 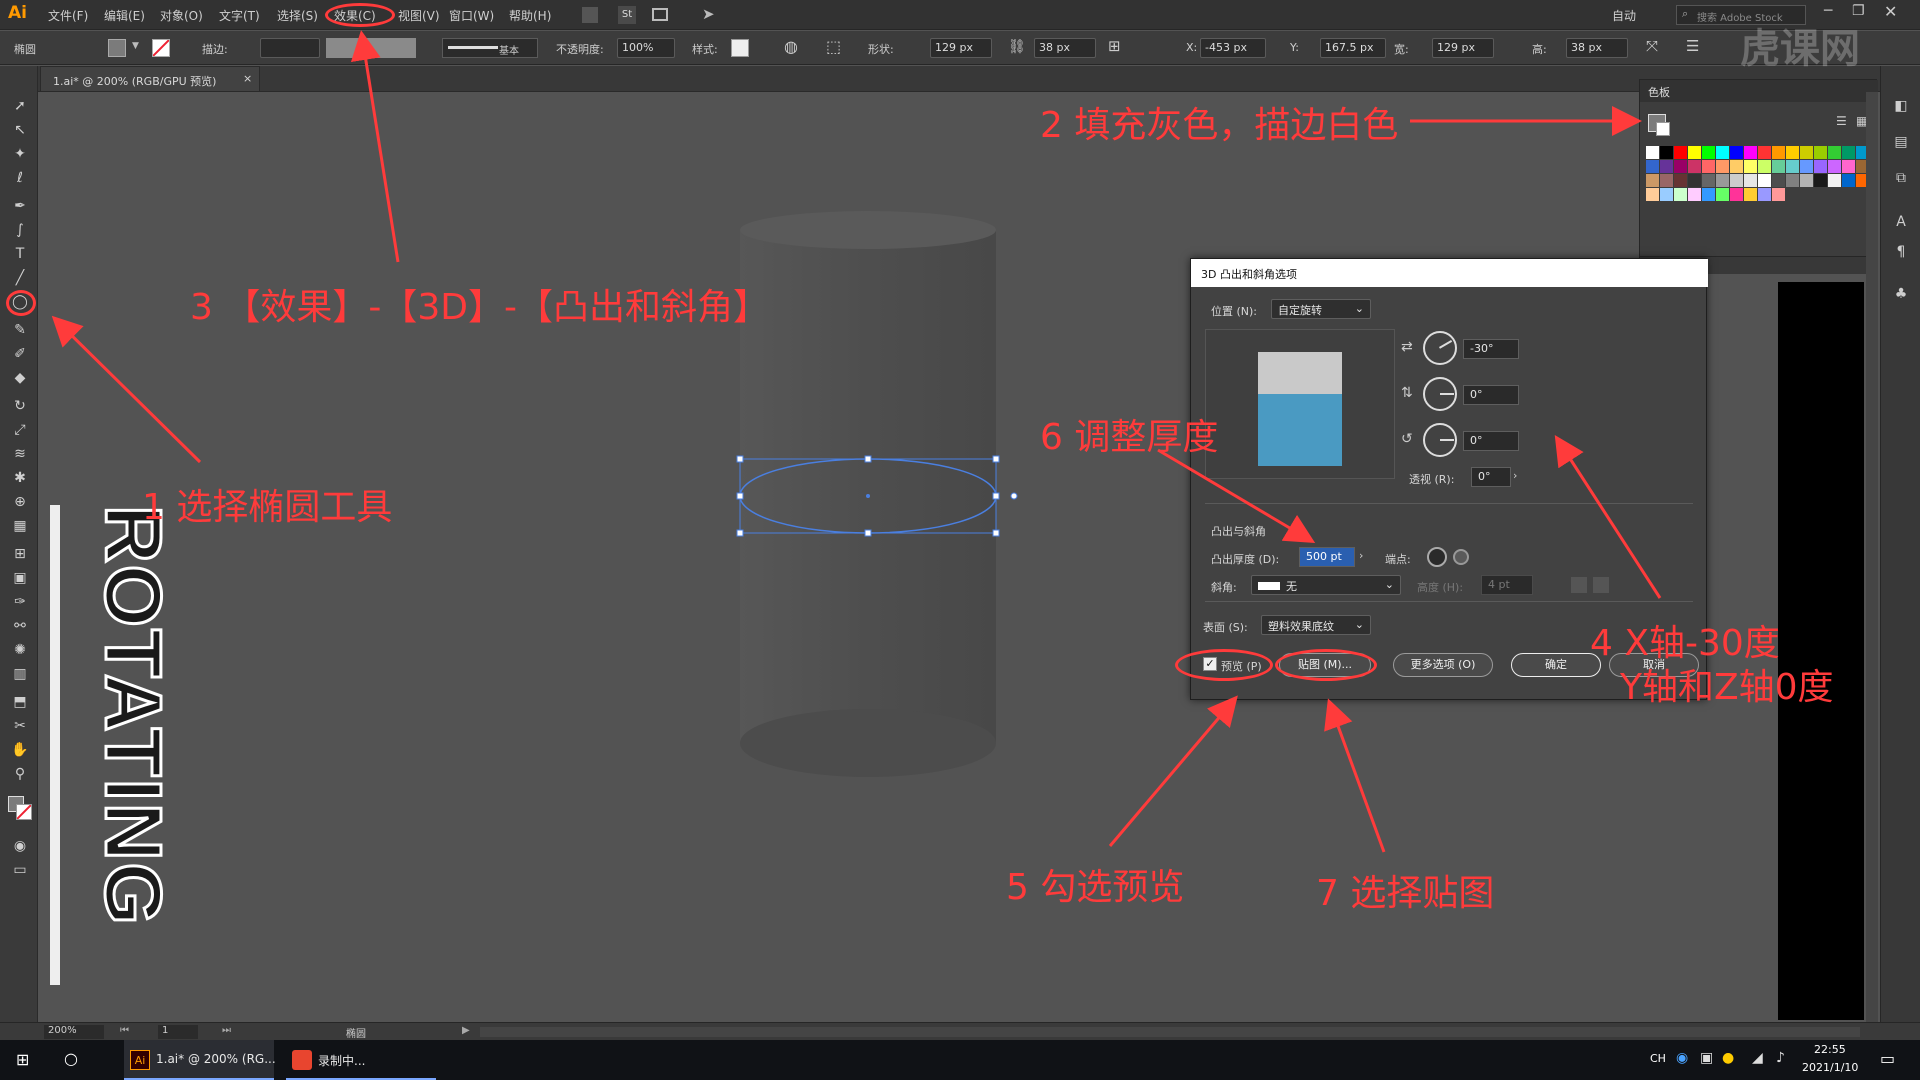 I want to click on recorder-app-icon, so click(x=302, y=1060).